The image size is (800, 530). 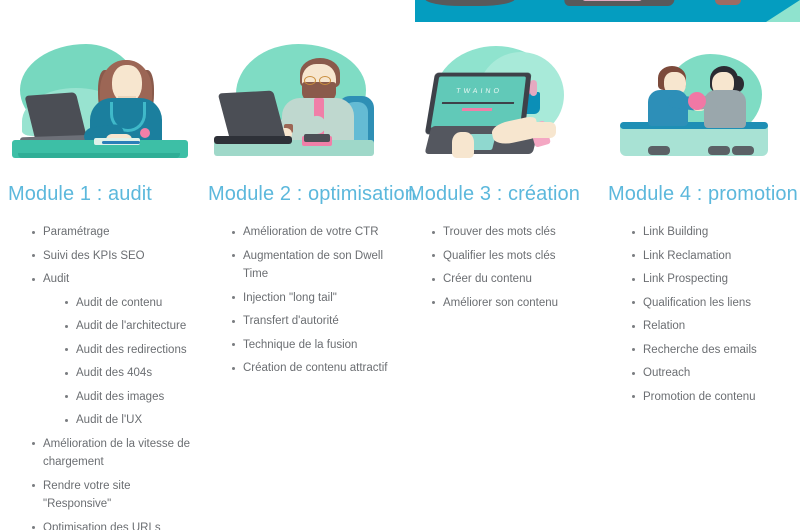 I want to click on two-people-on-bench-sharing-illustration, so click(x=700, y=101).